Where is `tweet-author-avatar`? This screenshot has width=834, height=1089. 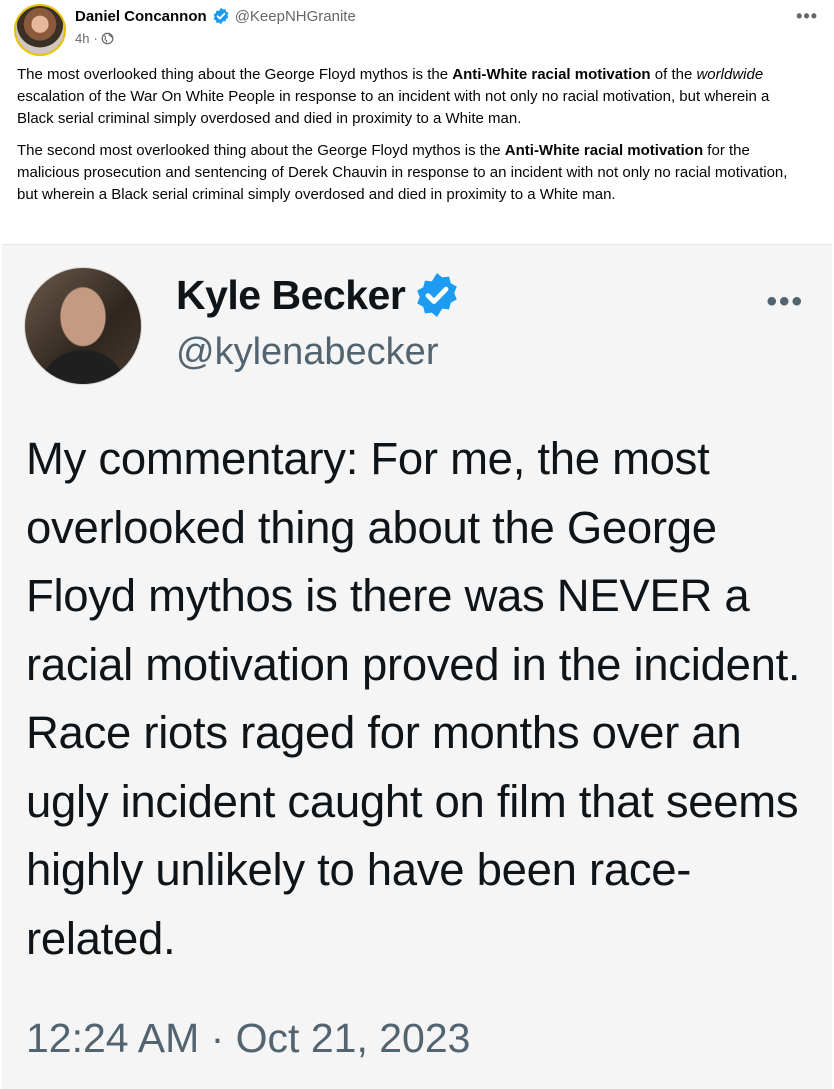
tweet-author-avatar is located at coordinates (83, 326).